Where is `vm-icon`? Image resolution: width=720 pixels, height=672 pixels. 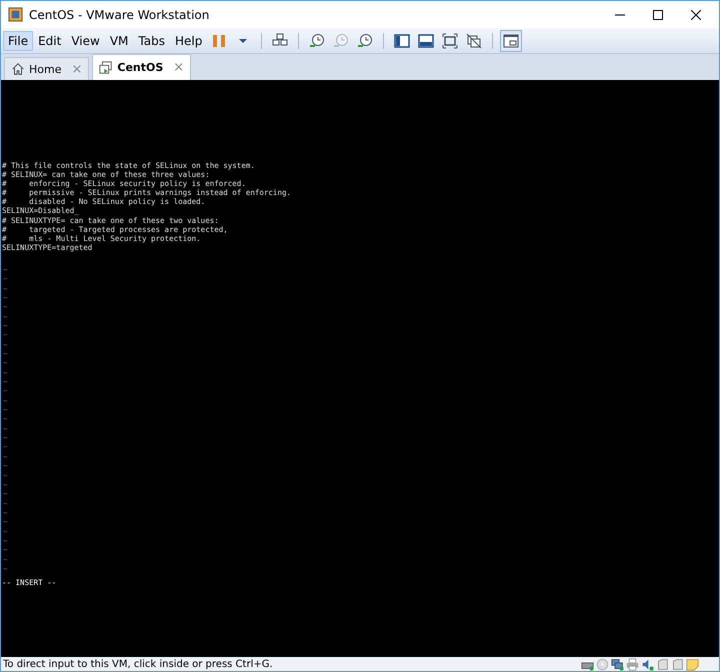
vm-icon is located at coordinates (106, 67).